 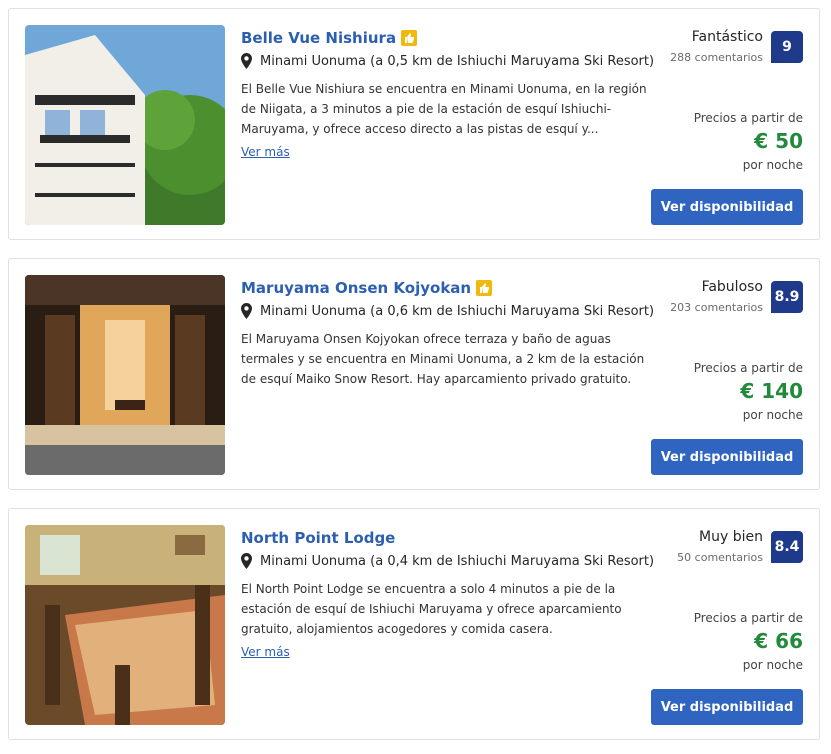 I want to click on review-count: 50 comentarios, so click(x=720, y=557).